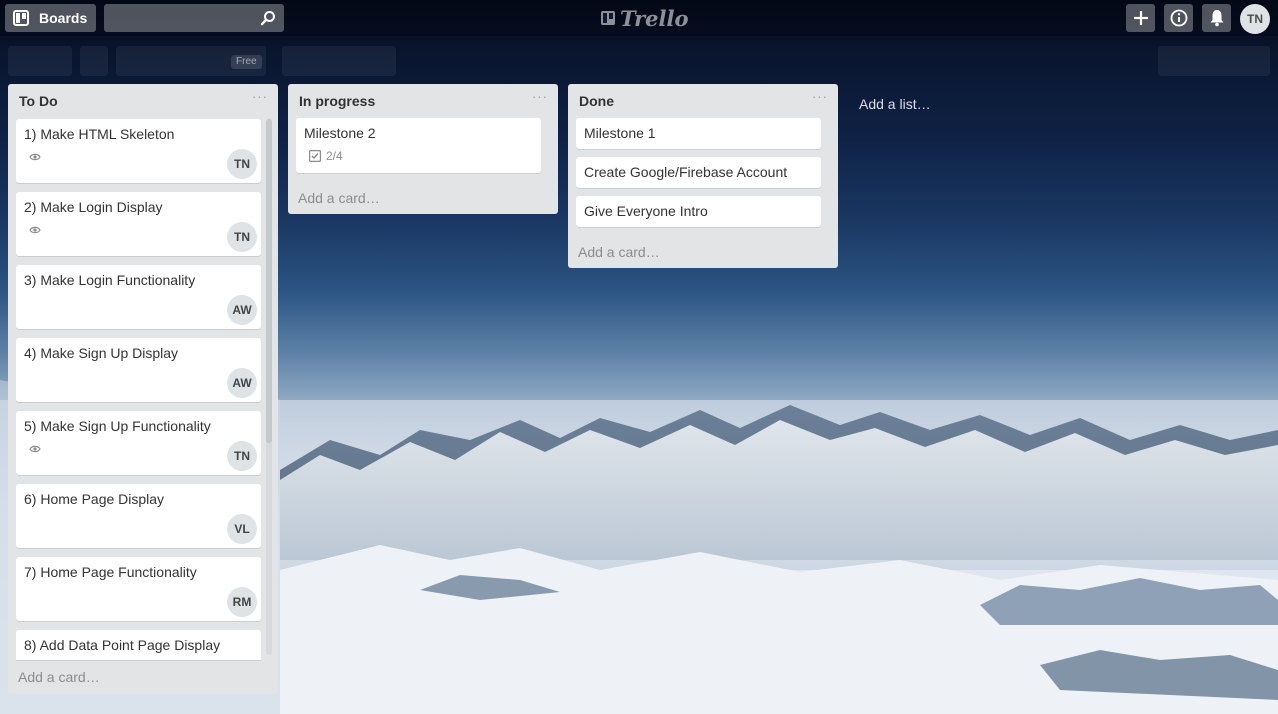 This screenshot has height=714, width=1278. Describe the element at coordinates (40, 61) in the screenshot. I see `board-name-button` at that location.